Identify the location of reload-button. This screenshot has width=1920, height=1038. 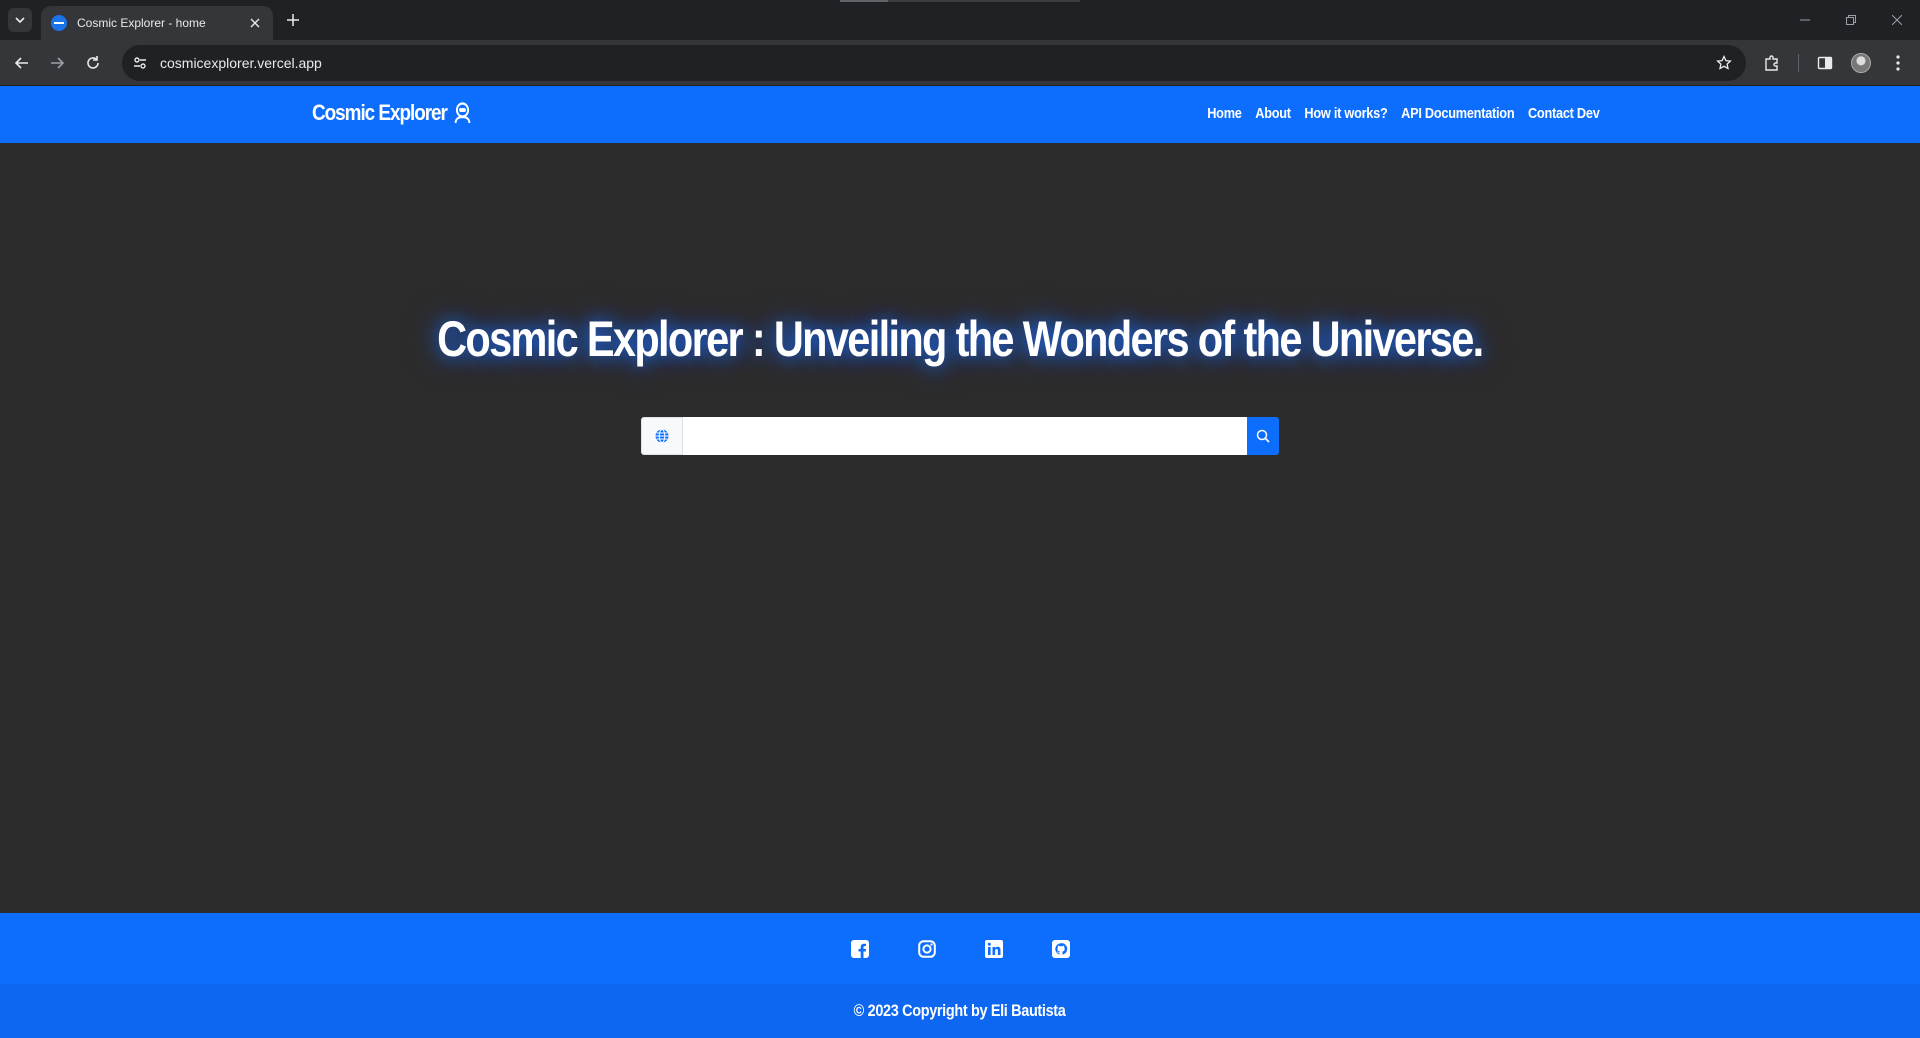
(93, 63).